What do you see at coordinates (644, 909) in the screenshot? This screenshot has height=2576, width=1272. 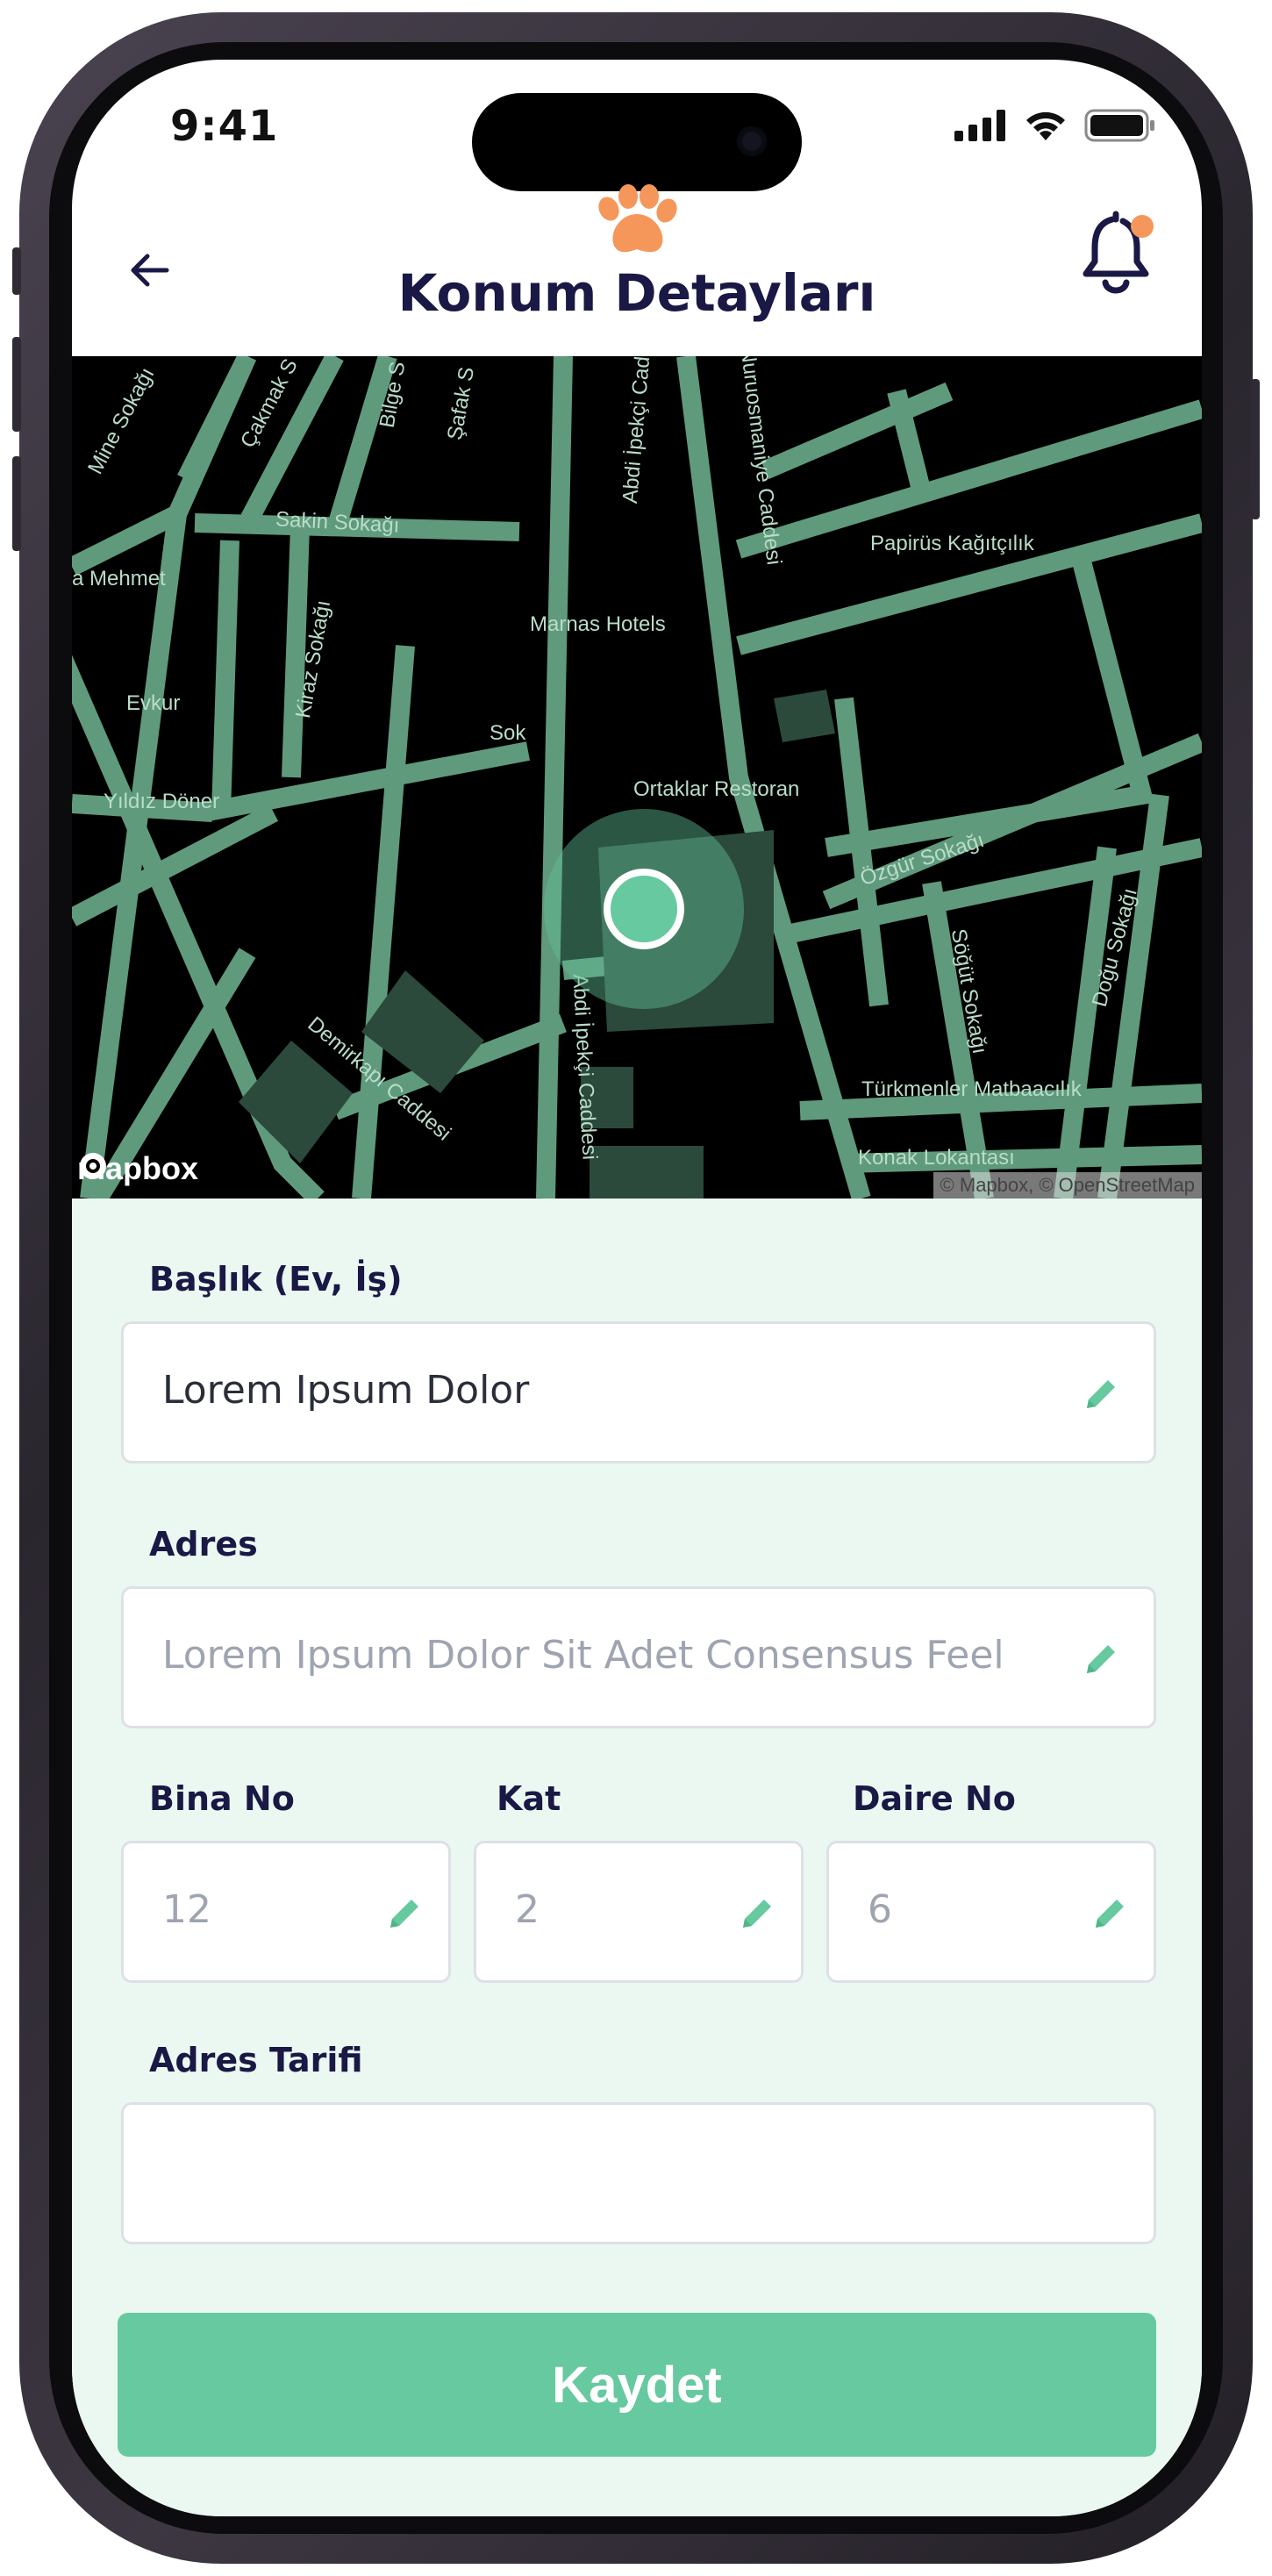 I see `location-pin` at bounding box center [644, 909].